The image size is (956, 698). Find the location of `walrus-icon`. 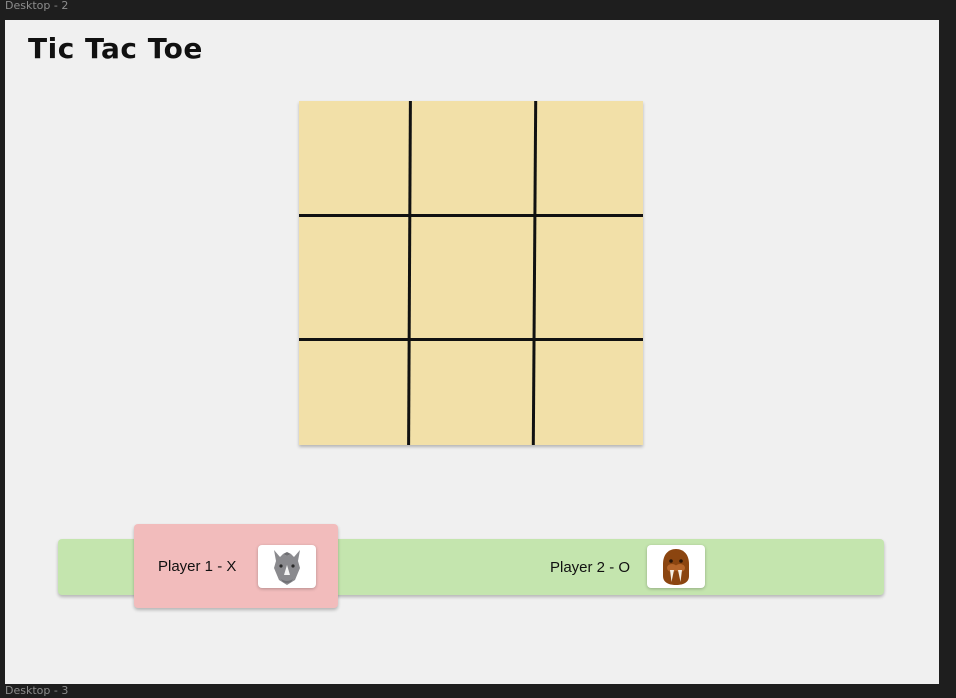

walrus-icon is located at coordinates (676, 566).